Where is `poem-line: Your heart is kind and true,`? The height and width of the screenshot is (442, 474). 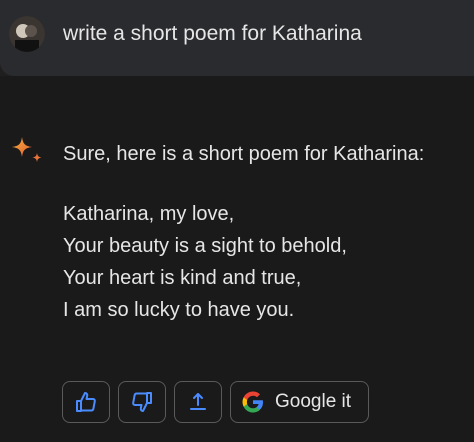
poem-line: Your heart is kind and true, is located at coordinates (182, 278).